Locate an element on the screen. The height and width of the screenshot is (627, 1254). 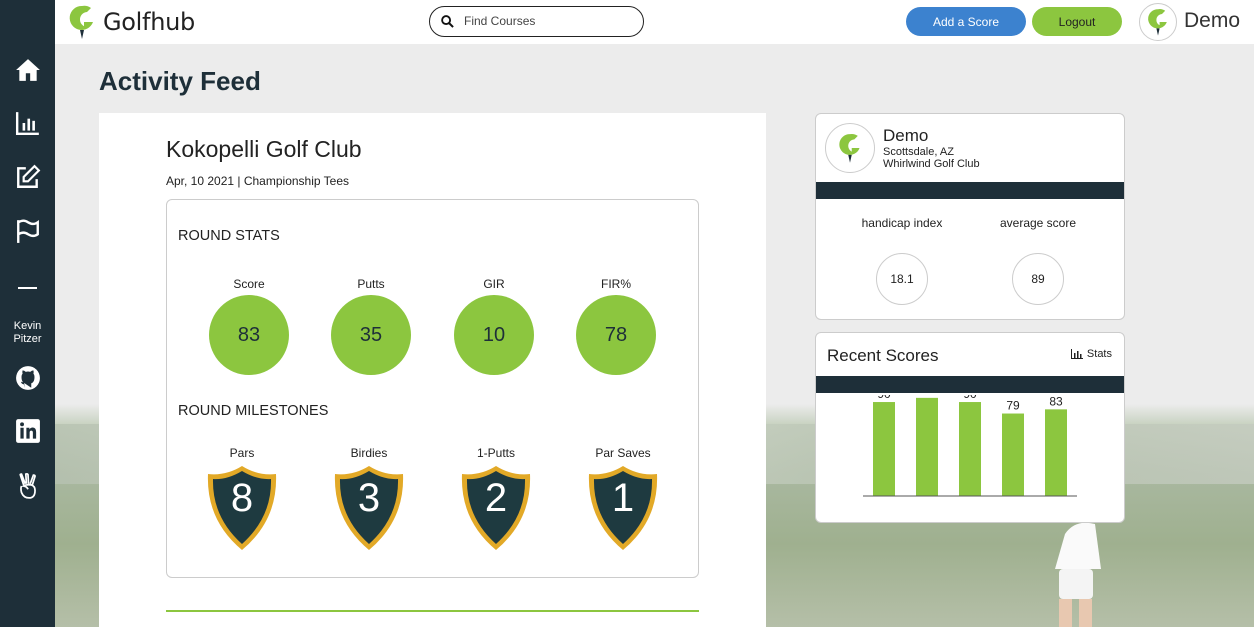
shield-badge-icon: 1 is located at coordinates (623, 508).